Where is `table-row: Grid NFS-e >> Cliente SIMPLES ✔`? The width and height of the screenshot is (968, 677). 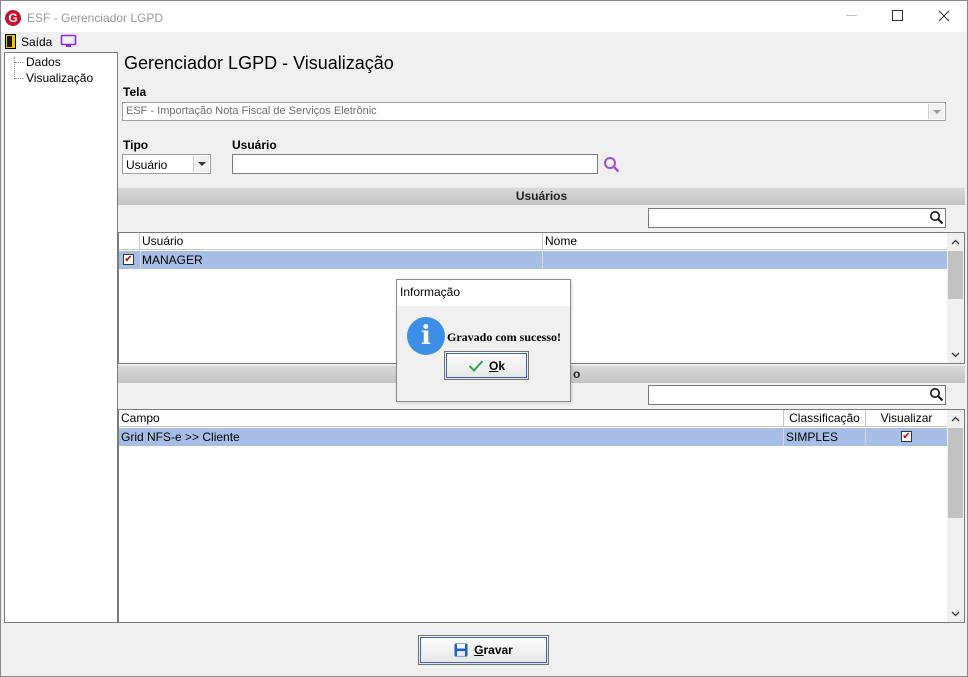
table-row: Grid NFS-e >> Cliente SIMPLES ✔ is located at coordinates (533, 437).